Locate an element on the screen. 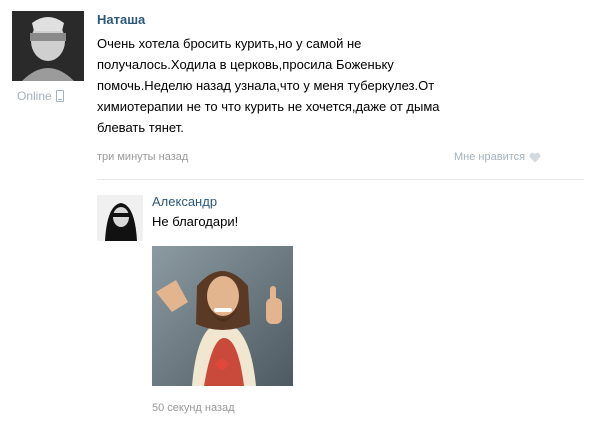 This screenshot has height=426, width=600. reply-author-name: Александр is located at coordinates (184, 201).